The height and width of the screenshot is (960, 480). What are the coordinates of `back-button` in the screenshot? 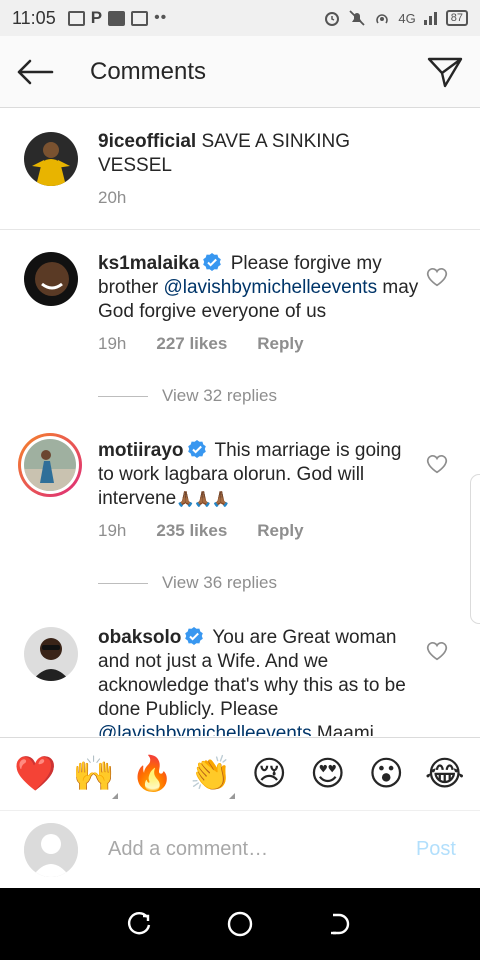 It's located at (35, 72).